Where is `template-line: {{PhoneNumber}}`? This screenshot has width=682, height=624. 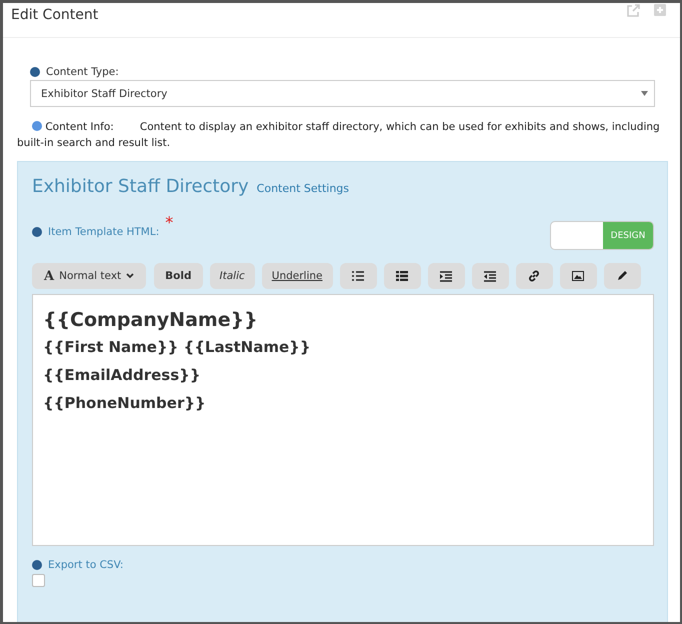 template-line: {{PhoneNumber}} is located at coordinates (125, 403).